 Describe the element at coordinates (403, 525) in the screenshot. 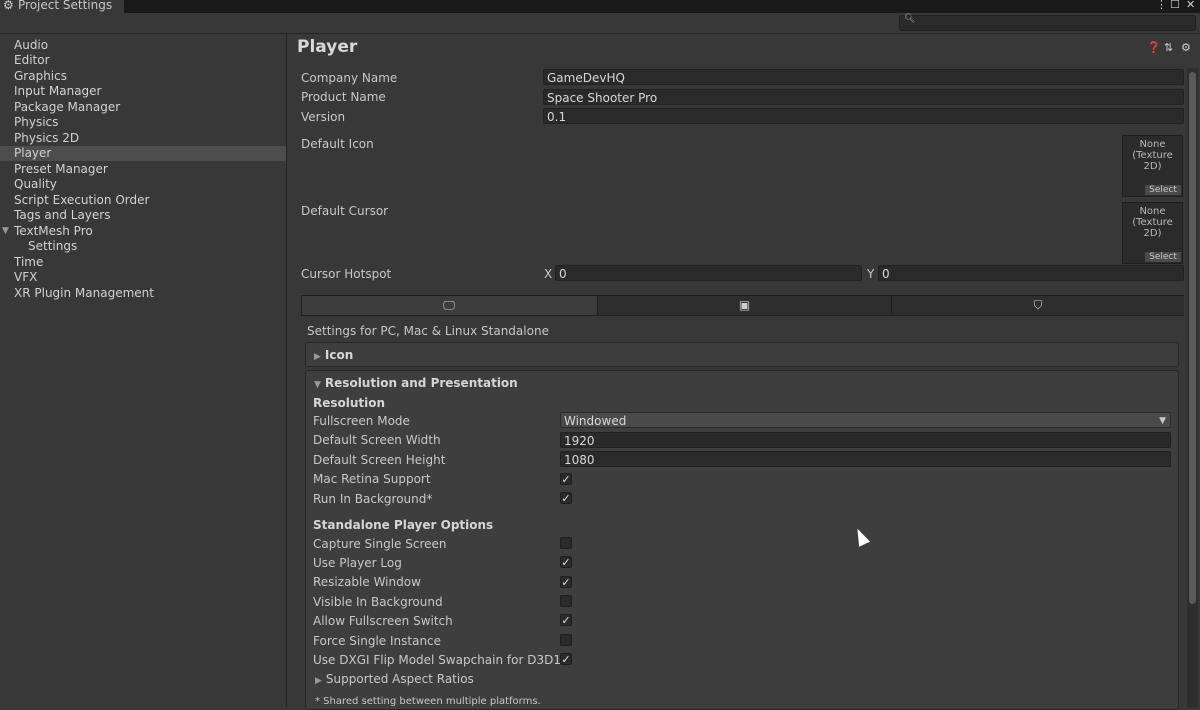

I see `standalone-options-header: Standalone Player Options` at that location.